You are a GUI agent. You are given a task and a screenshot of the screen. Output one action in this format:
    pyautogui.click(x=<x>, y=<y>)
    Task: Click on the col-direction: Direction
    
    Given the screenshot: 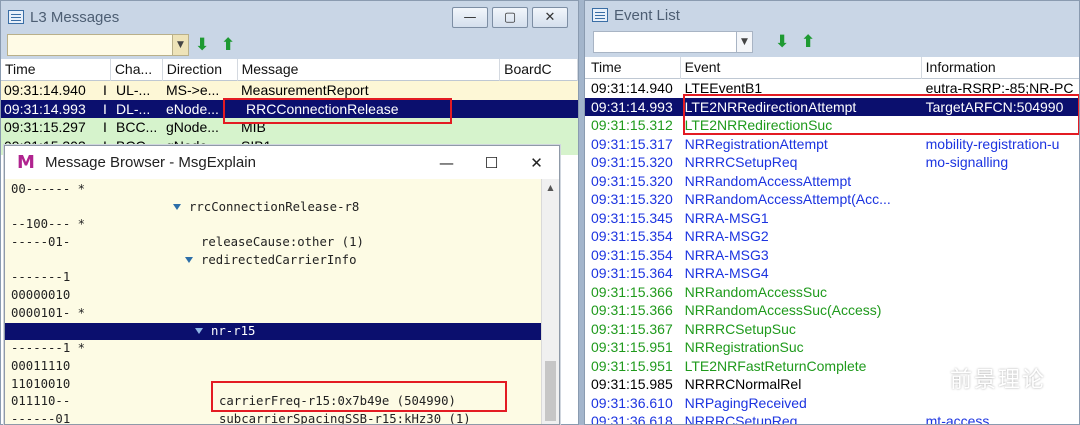 What is the action you would take?
    pyautogui.click(x=200, y=70)
    